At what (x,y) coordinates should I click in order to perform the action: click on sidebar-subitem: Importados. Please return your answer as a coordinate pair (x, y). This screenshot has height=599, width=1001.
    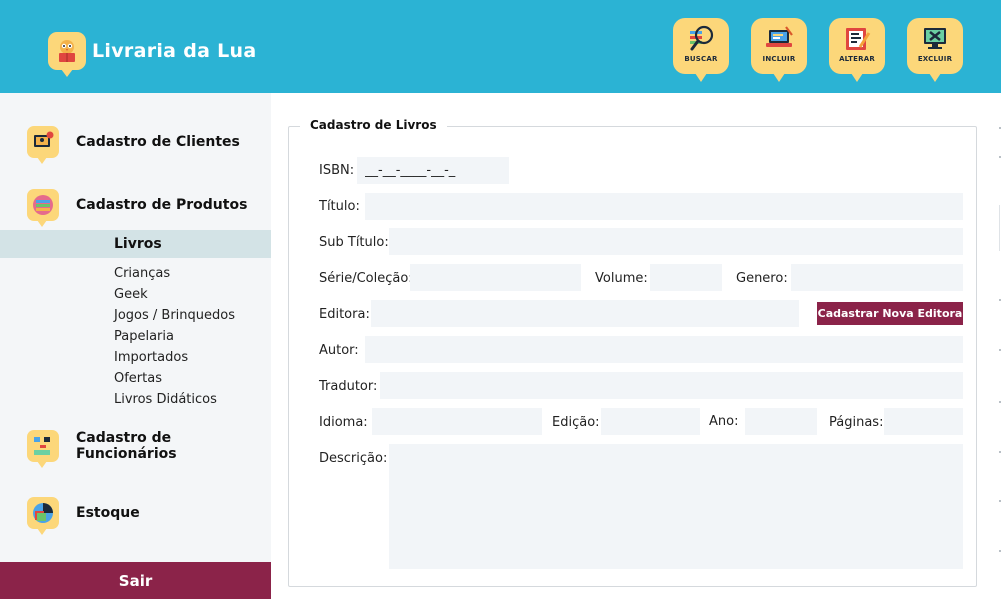
    Looking at the image, I should click on (174, 357).